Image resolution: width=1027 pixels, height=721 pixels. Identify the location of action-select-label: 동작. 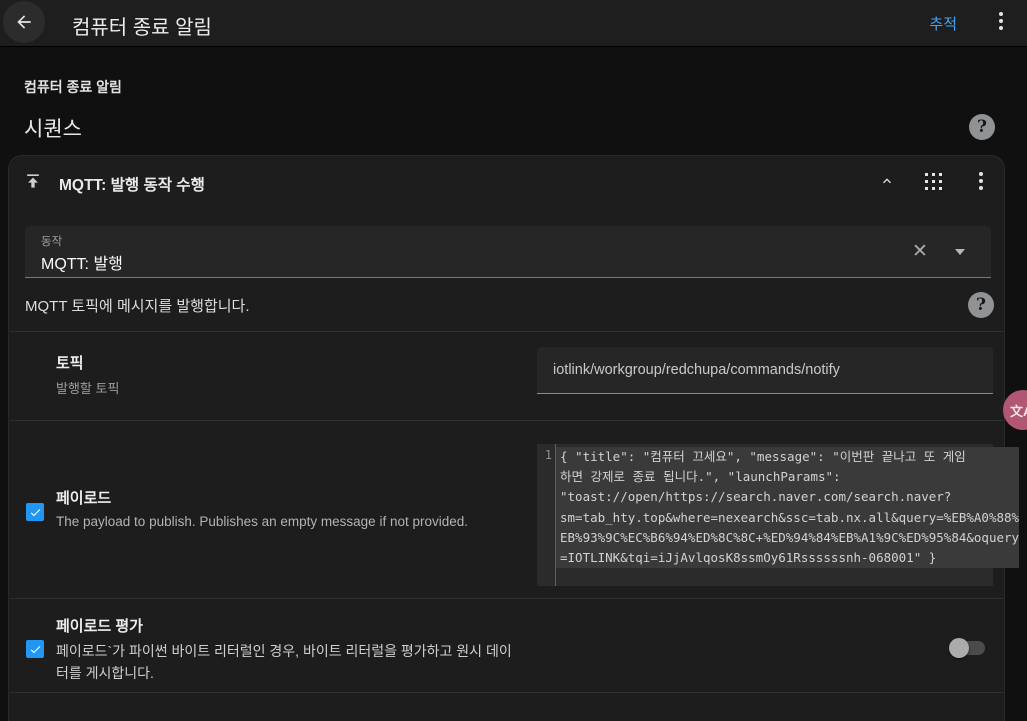
(52, 242).